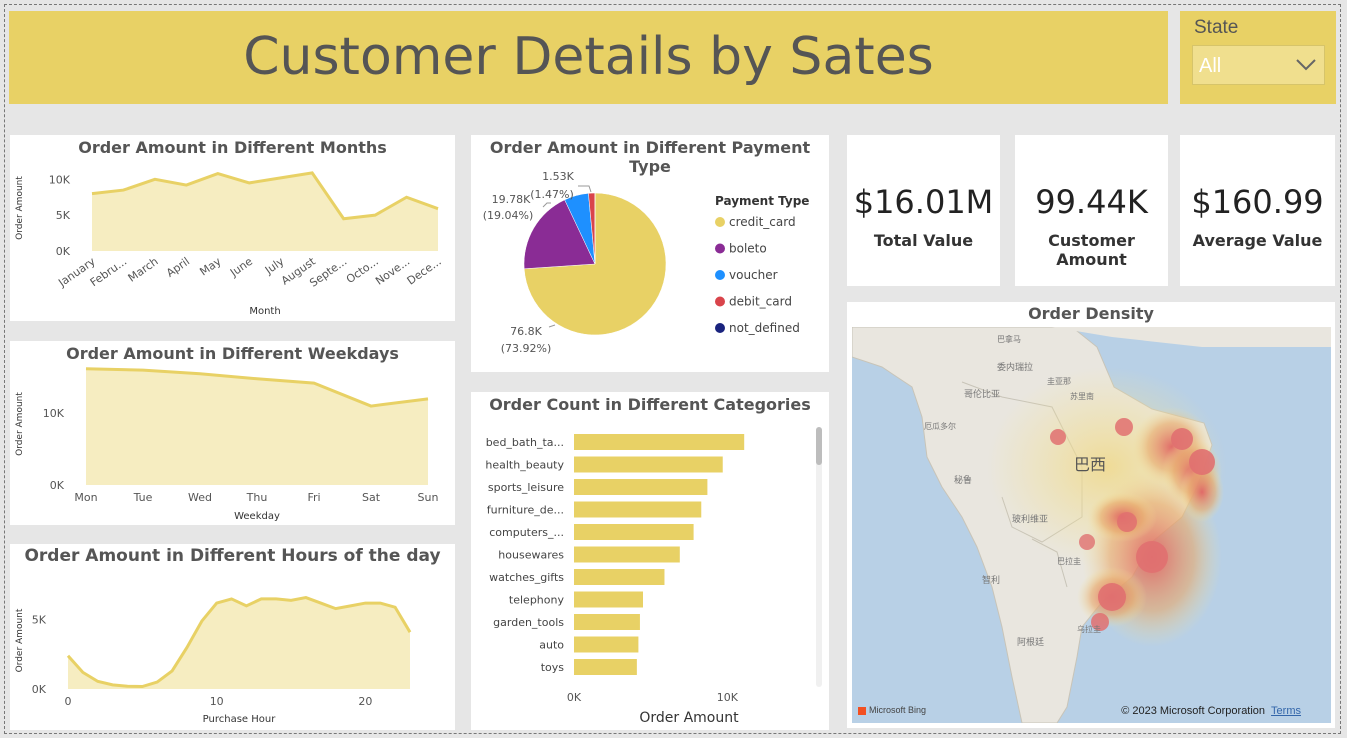  I want to click on category-label: toys, so click(553, 667).